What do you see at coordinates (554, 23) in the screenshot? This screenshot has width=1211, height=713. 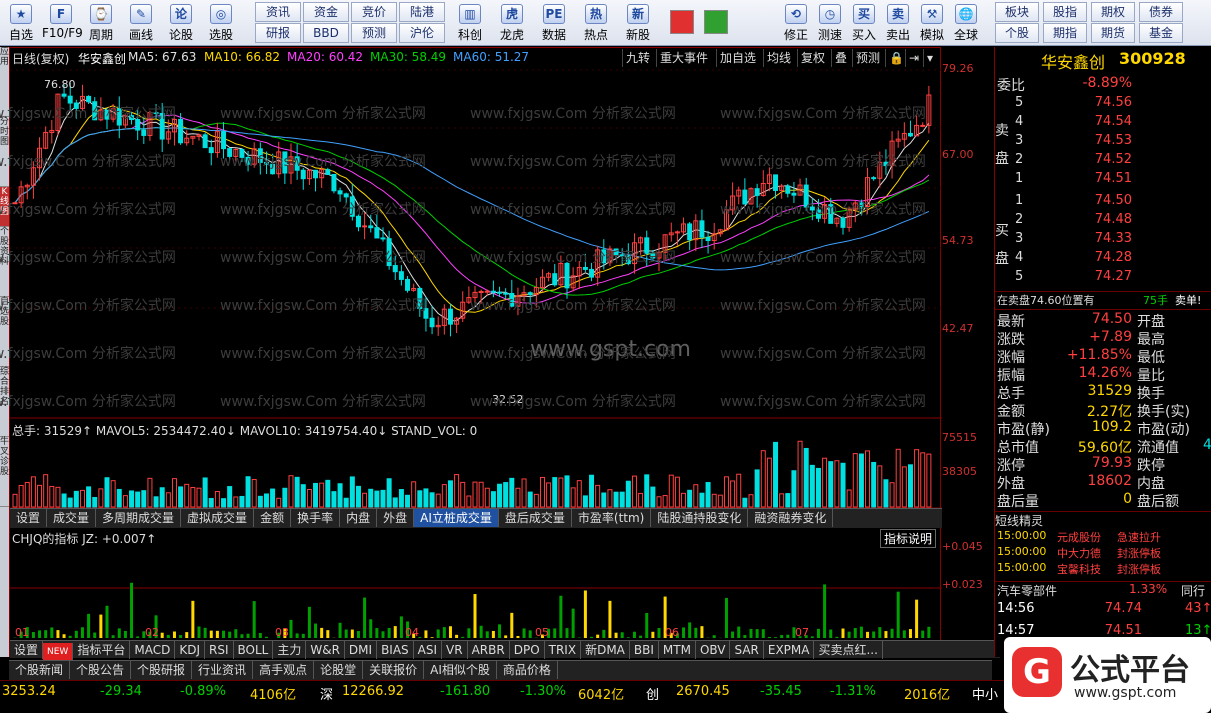 I see `toolbar2-3-button: PE数据` at bounding box center [554, 23].